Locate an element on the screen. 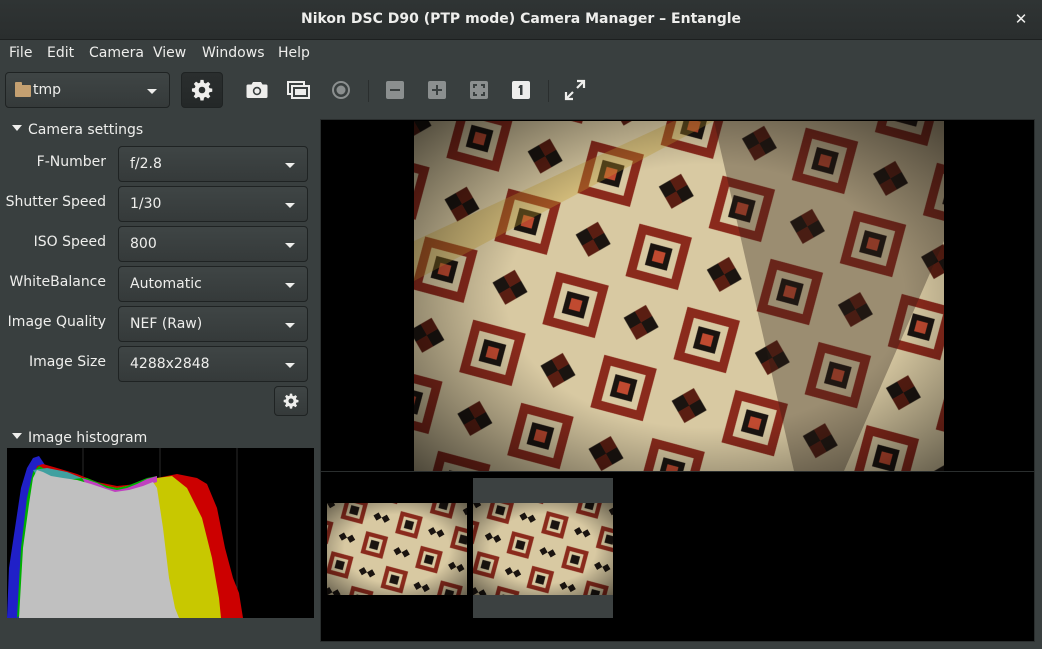 The image size is (1042, 649). thumbnail-image-selected is located at coordinates (543, 549).